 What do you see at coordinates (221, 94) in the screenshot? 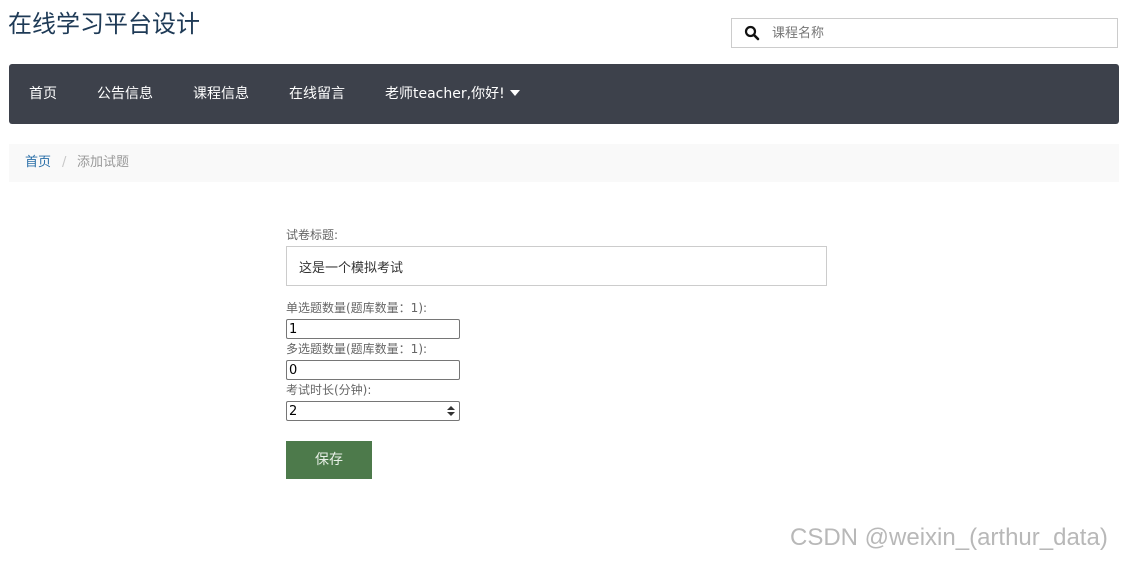
I see `nav-item-courses: 课程信息` at bounding box center [221, 94].